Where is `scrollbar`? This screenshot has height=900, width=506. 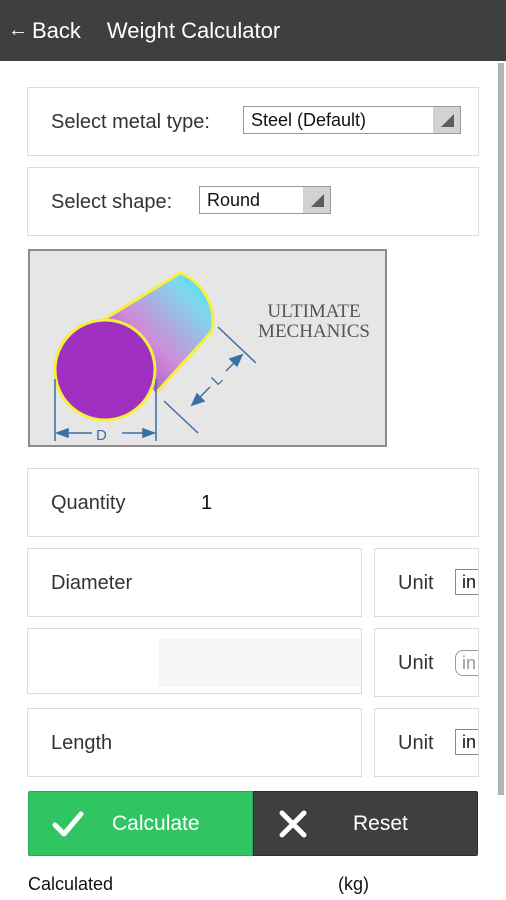 scrollbar is located at coordinates (501, 429).